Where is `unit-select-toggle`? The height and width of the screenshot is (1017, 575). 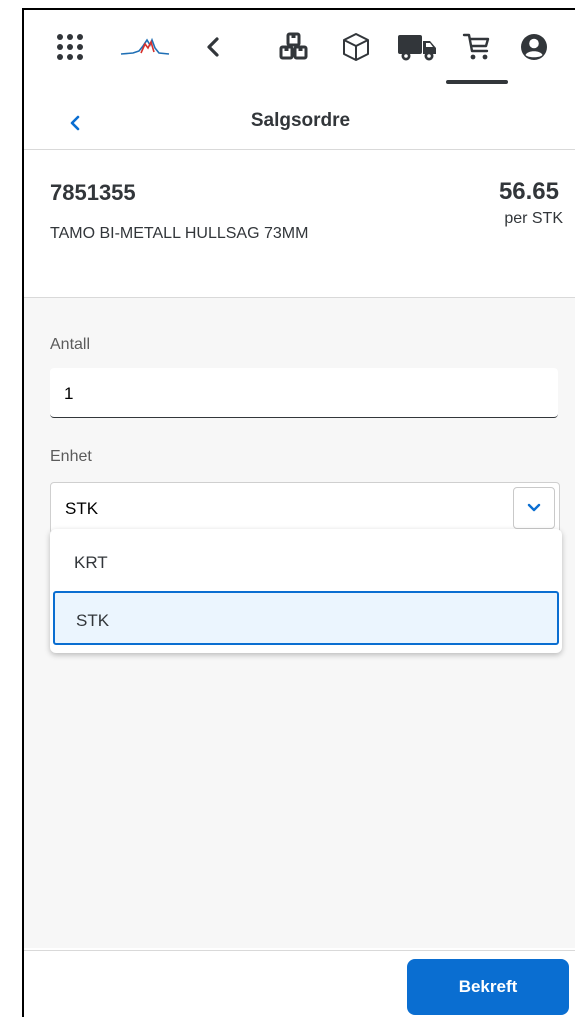
unit-select-toggle is located at coordinates (534, 508).